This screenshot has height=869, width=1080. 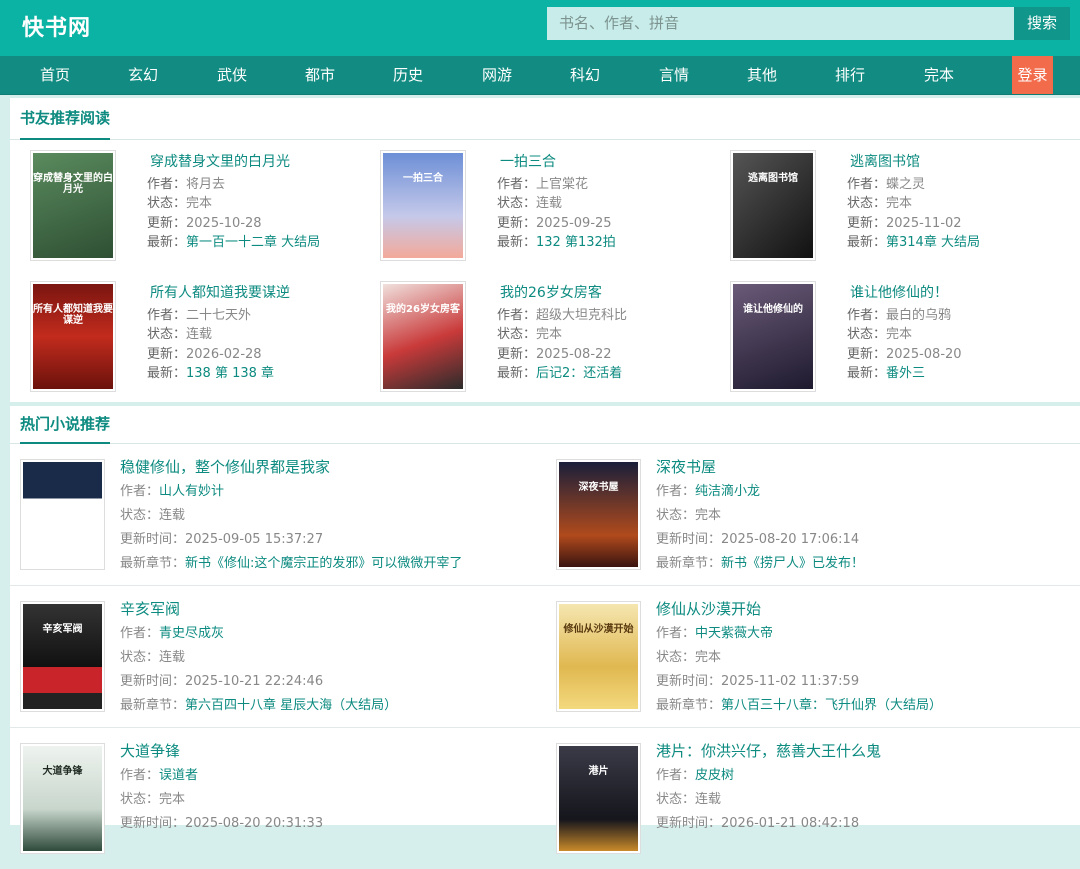 I want to click on cover-text: 逃离图书馆, so click(x=773, y=178).